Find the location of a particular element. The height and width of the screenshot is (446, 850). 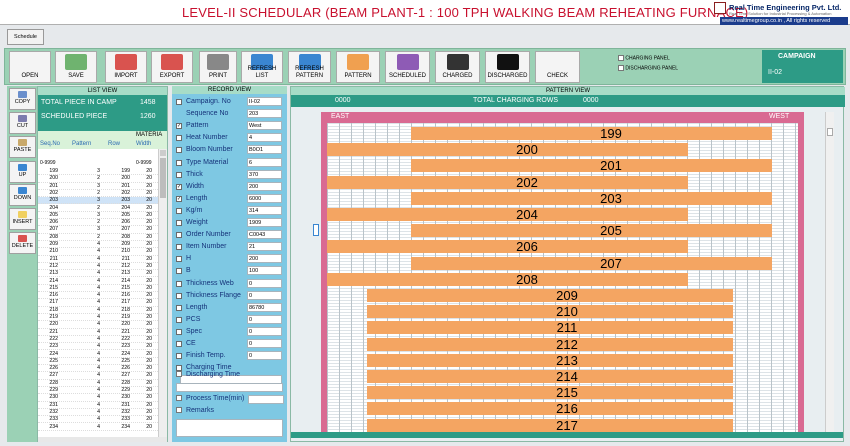

field-value: 4 is located at coordinates (264, 138).